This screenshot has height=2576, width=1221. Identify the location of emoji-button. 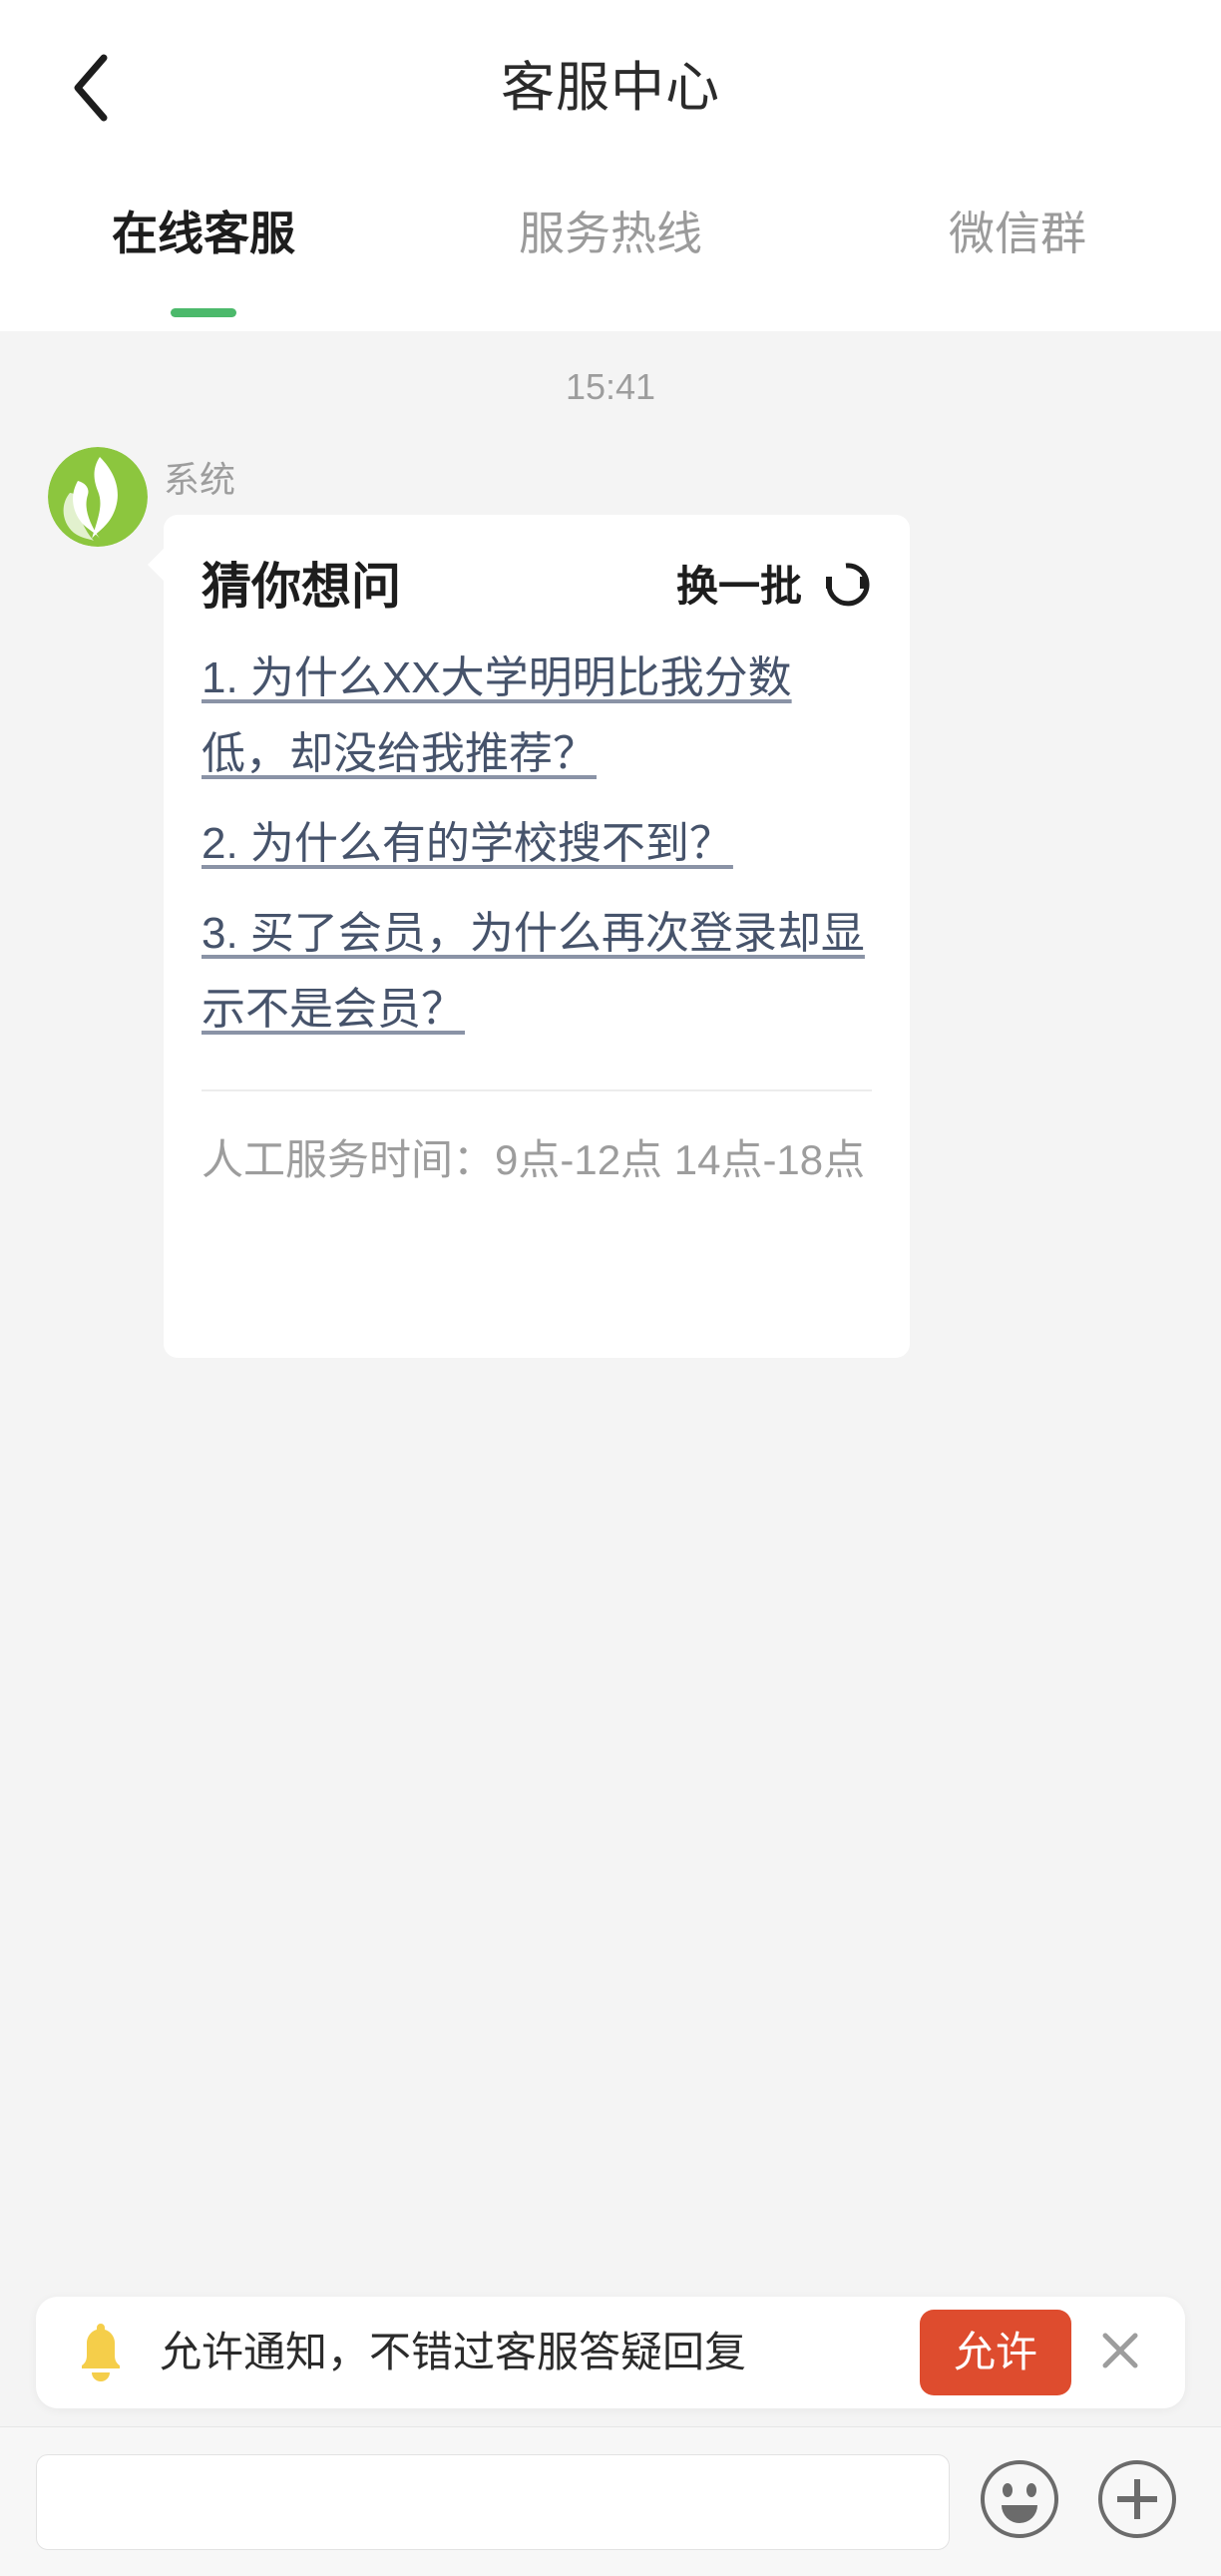
(1020, 2502).